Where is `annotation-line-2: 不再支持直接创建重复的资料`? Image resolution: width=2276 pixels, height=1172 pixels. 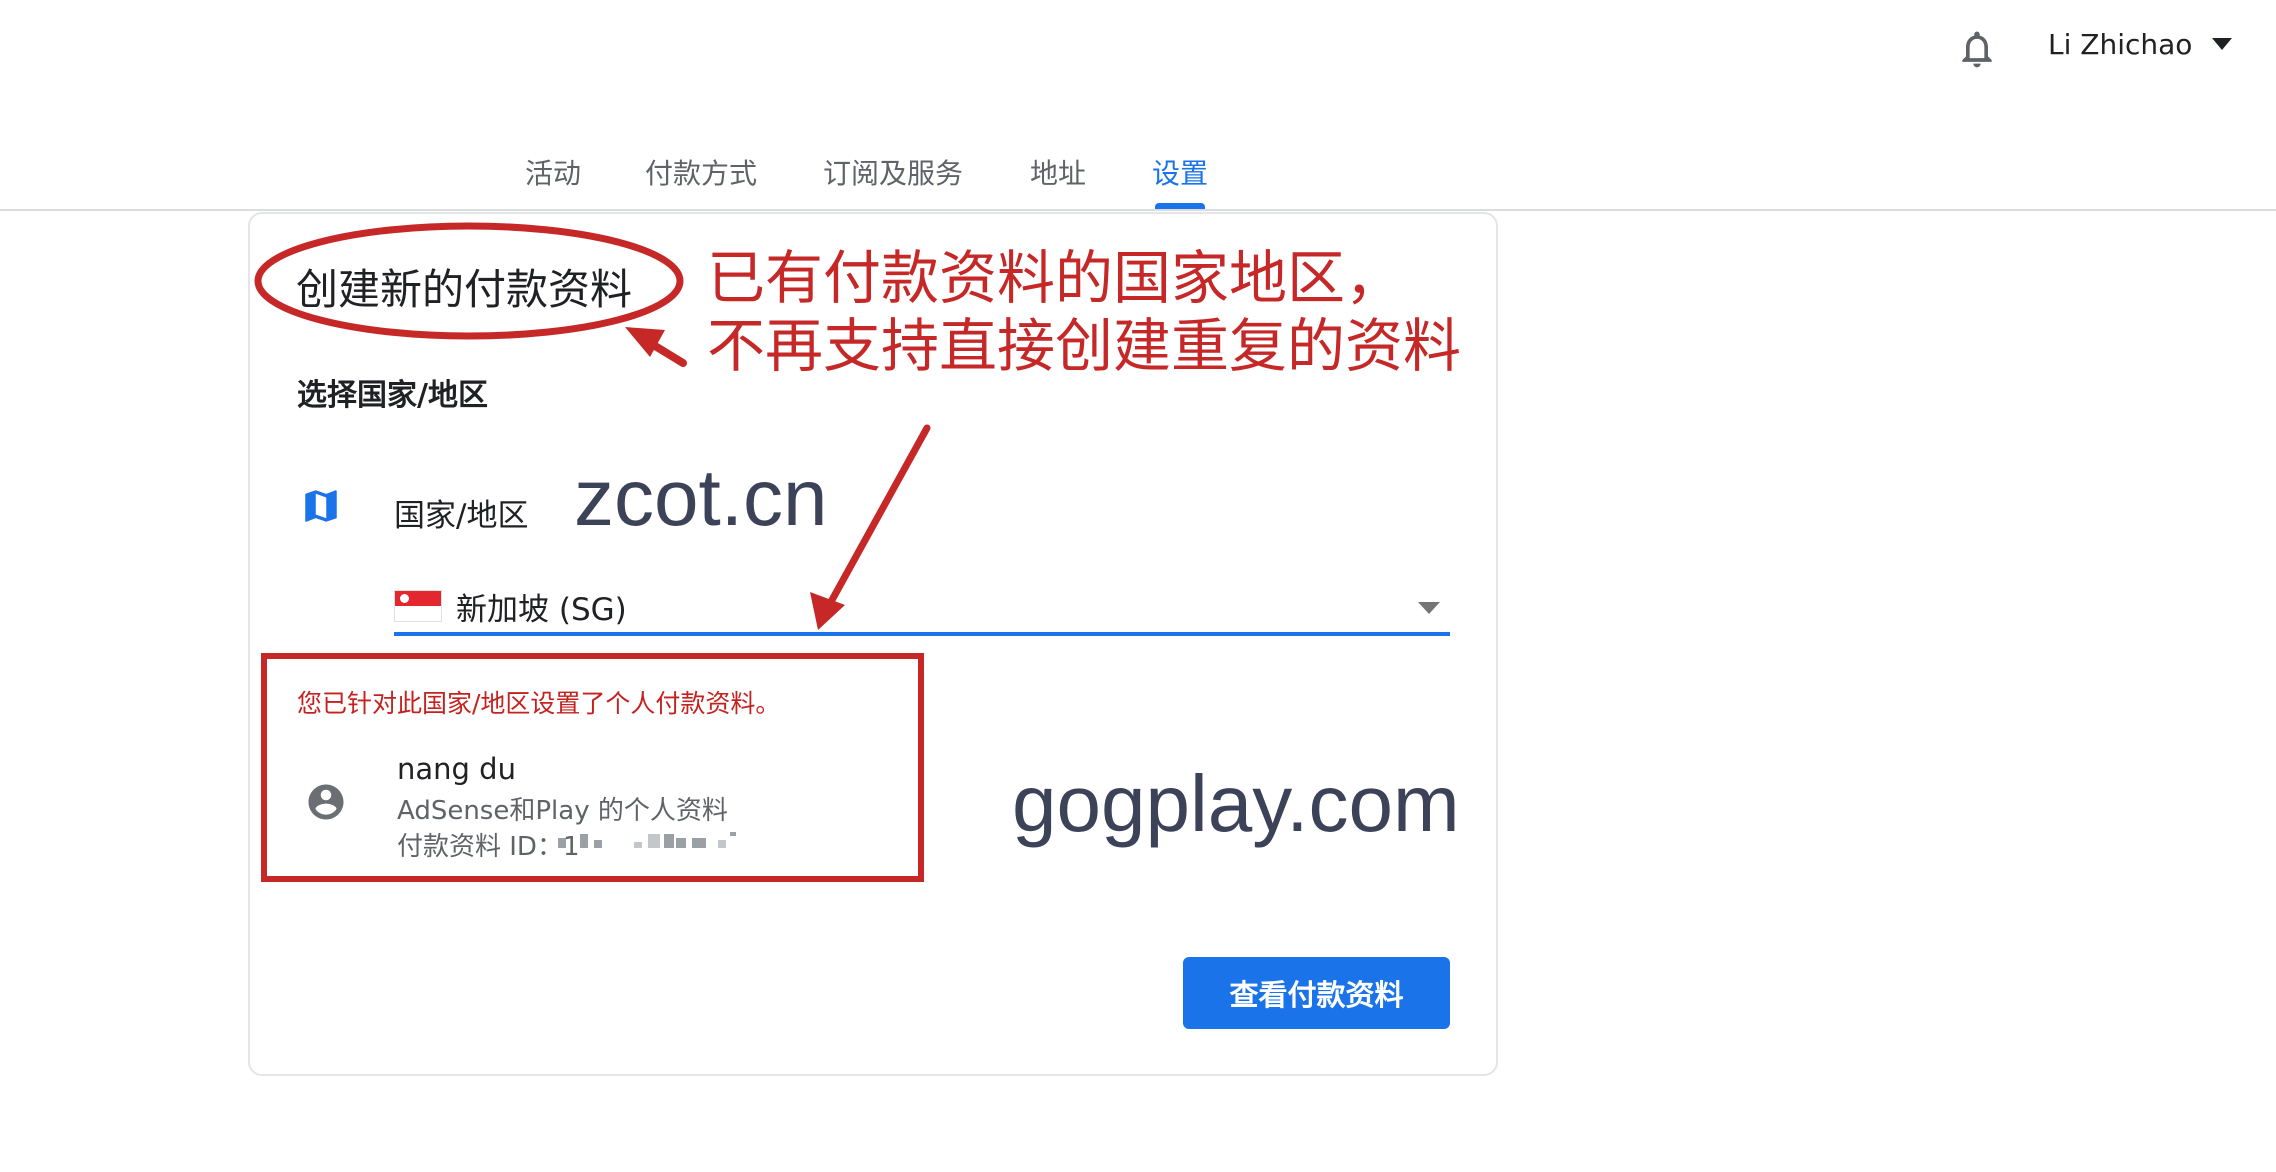 annotation-line-2: 不再支持直接创建重复的资料 is located at coordinates (1084, 346).